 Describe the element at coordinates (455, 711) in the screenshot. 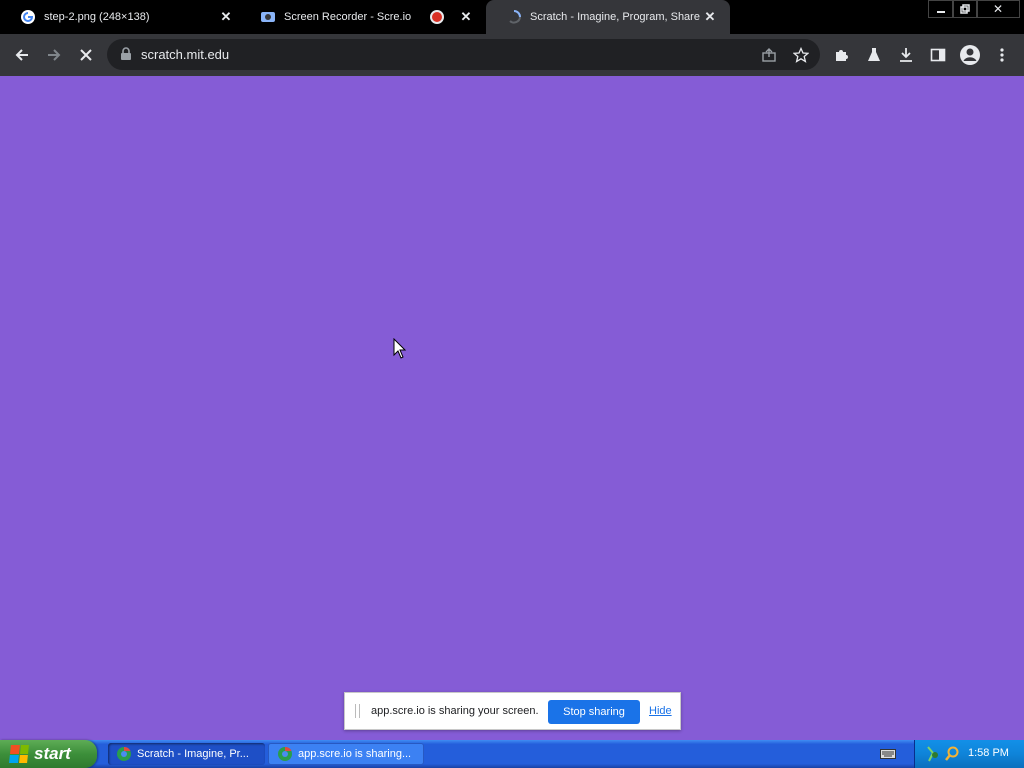

I see `share-message: app.scre.io is sharing your screen.` at that location.